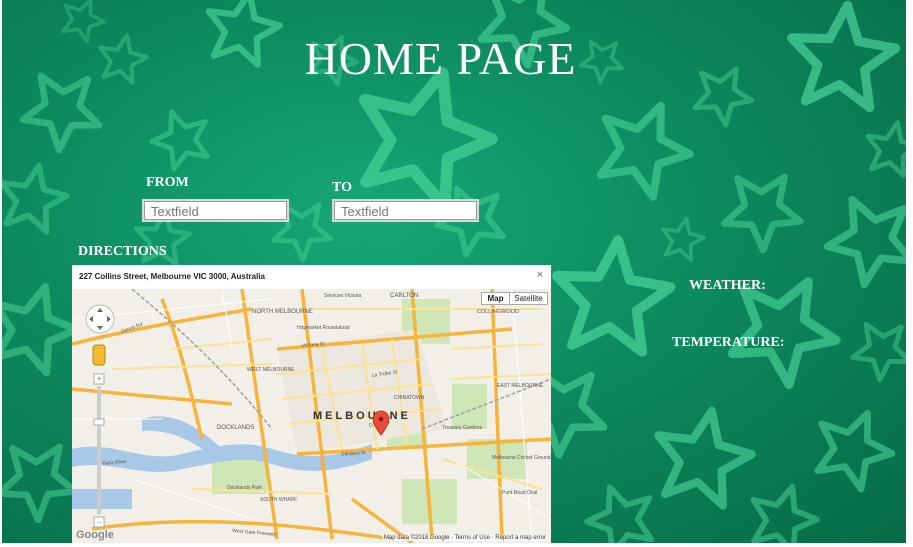 The width and height of the screenshot is (913, 547). I want to click on map-street-label: CARLTON, so click(404, 296).